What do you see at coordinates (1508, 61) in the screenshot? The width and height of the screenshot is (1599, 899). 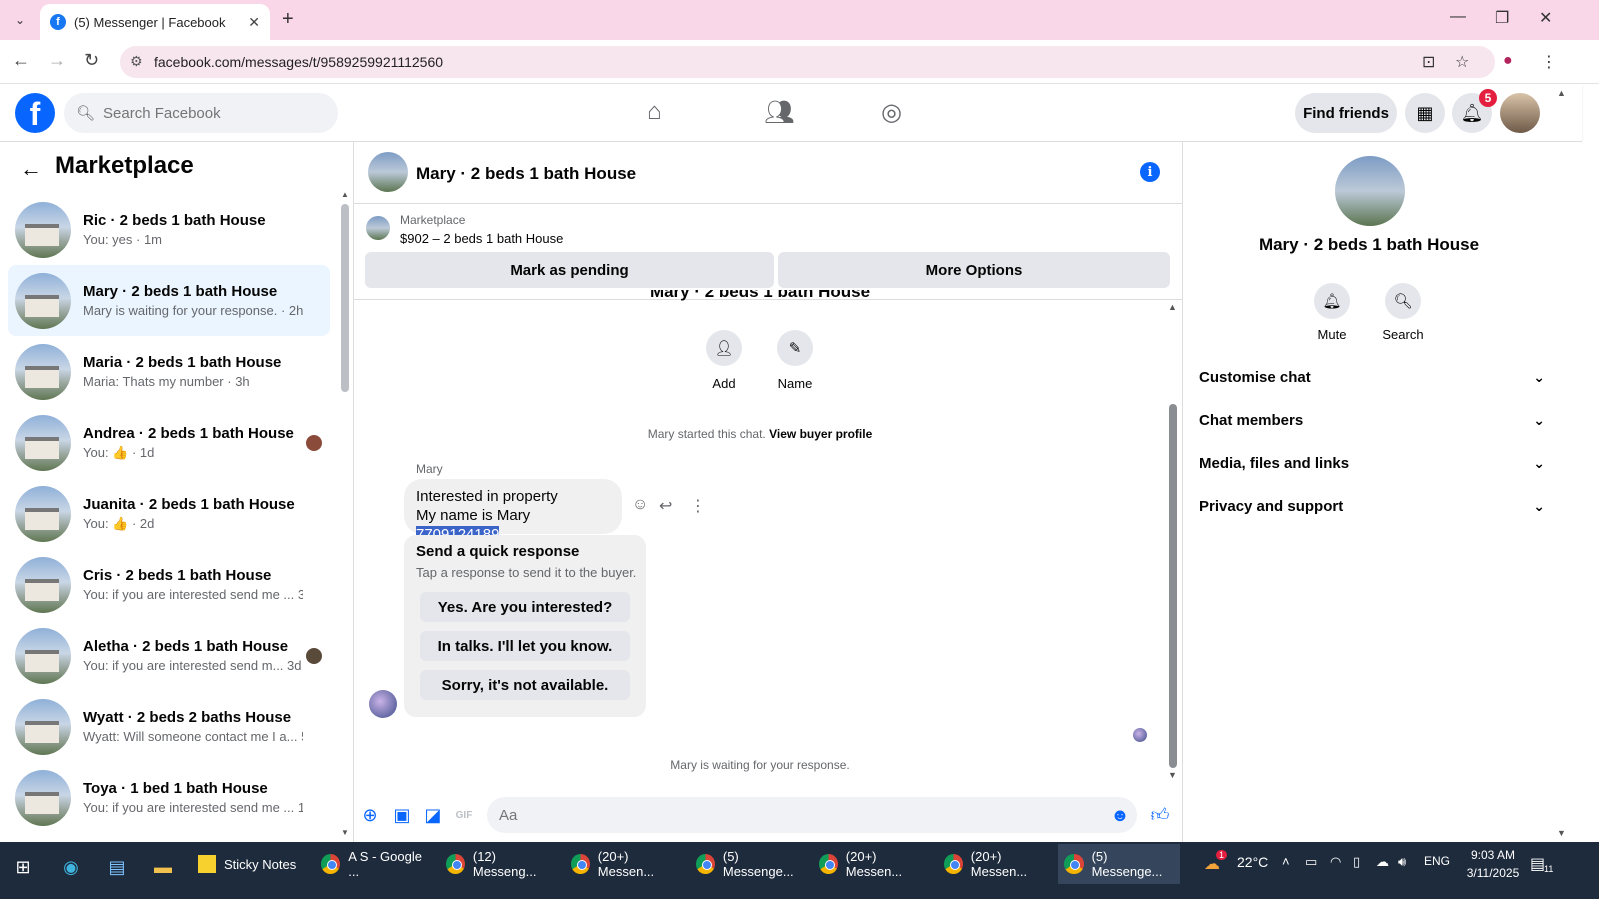 I see `profile-icon: ●` at bounding box center [1508, 61].